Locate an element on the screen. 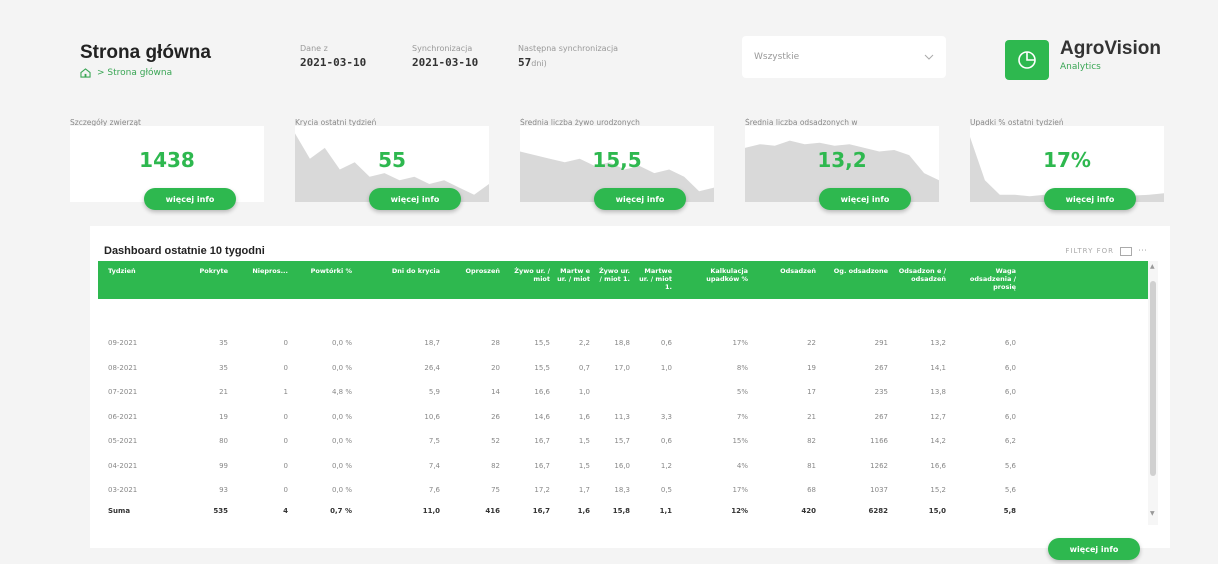 Image resolution: width=1218 pixels, height=564 pixels. column-header: Oproszeń is located at coordinates (478, 271).